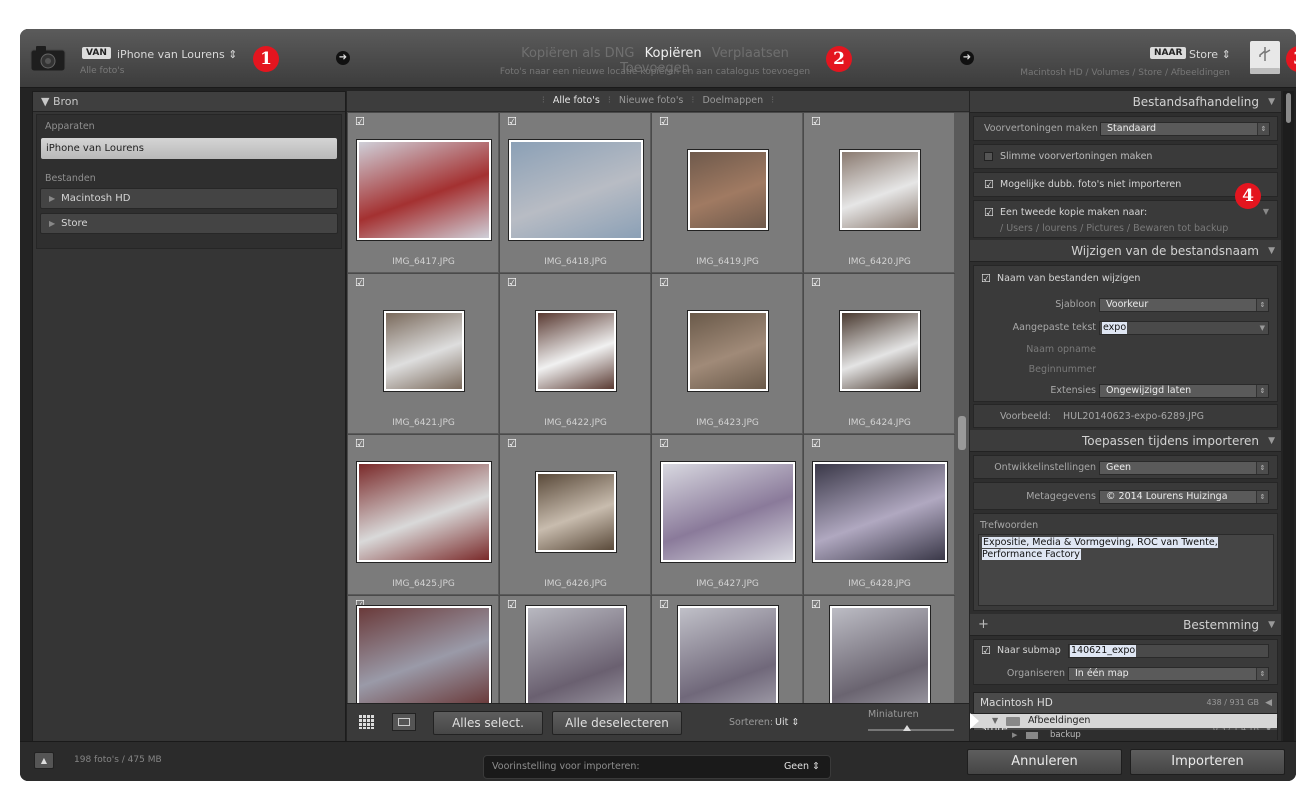 This screenshot has height=805, width=1309. I want to click on subfolder-input: 140621_expo, so click(1168, 651).